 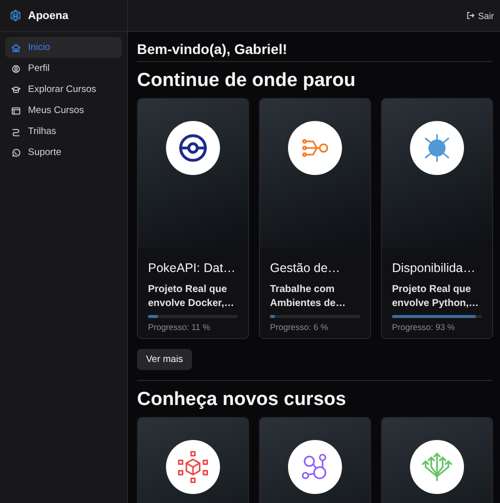 I want to click on sidebar-item: Trilhas, so click(x=63, y=131).